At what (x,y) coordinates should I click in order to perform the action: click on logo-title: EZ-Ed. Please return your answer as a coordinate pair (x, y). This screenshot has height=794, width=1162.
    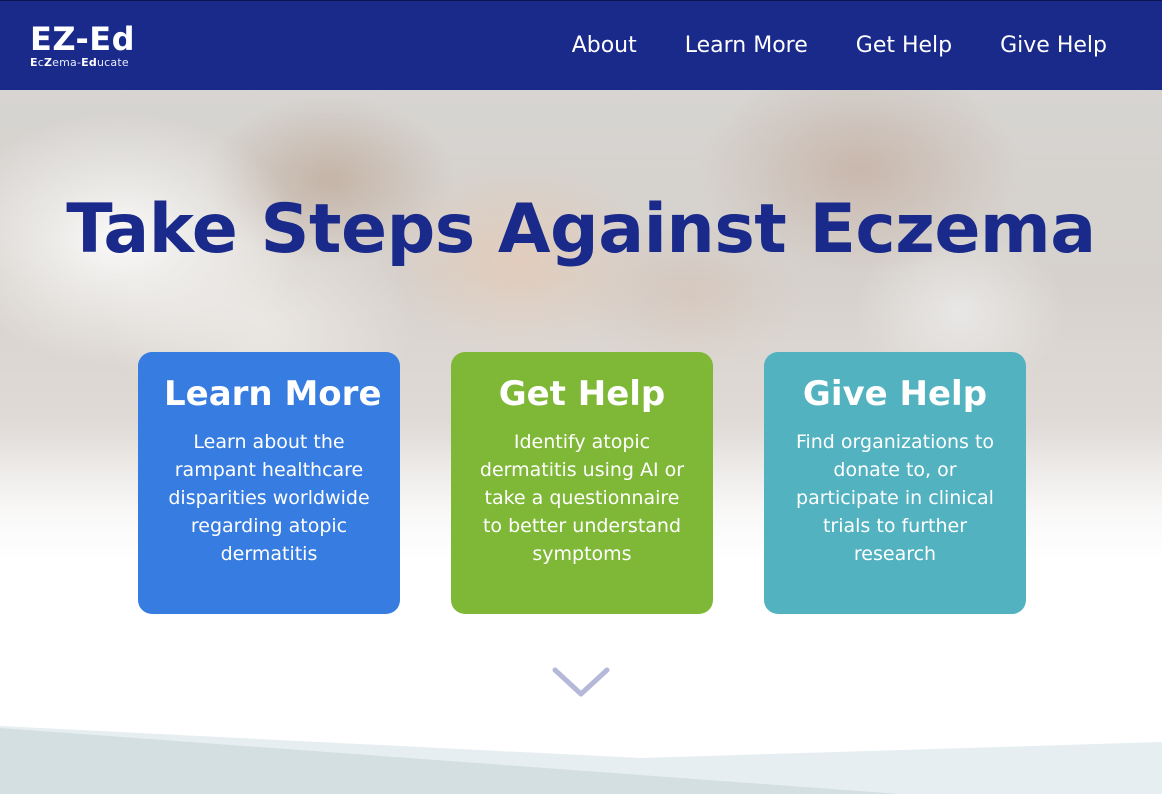
    Looking at the image, I should click on (83, 39).